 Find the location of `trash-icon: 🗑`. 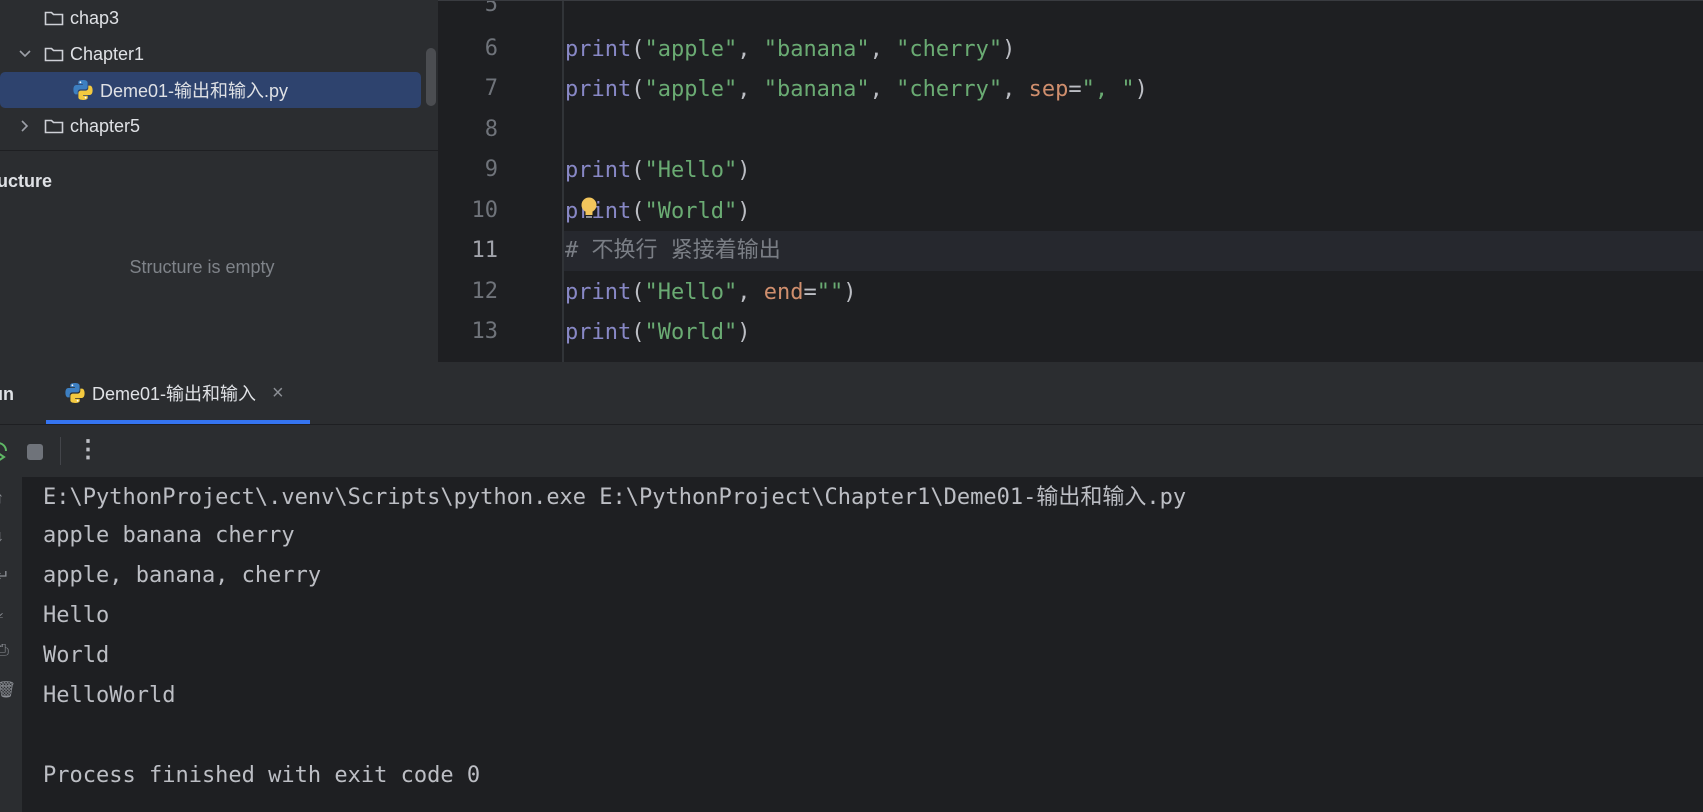

trash-icon: 🗑 is located at coordinates (8, 690).